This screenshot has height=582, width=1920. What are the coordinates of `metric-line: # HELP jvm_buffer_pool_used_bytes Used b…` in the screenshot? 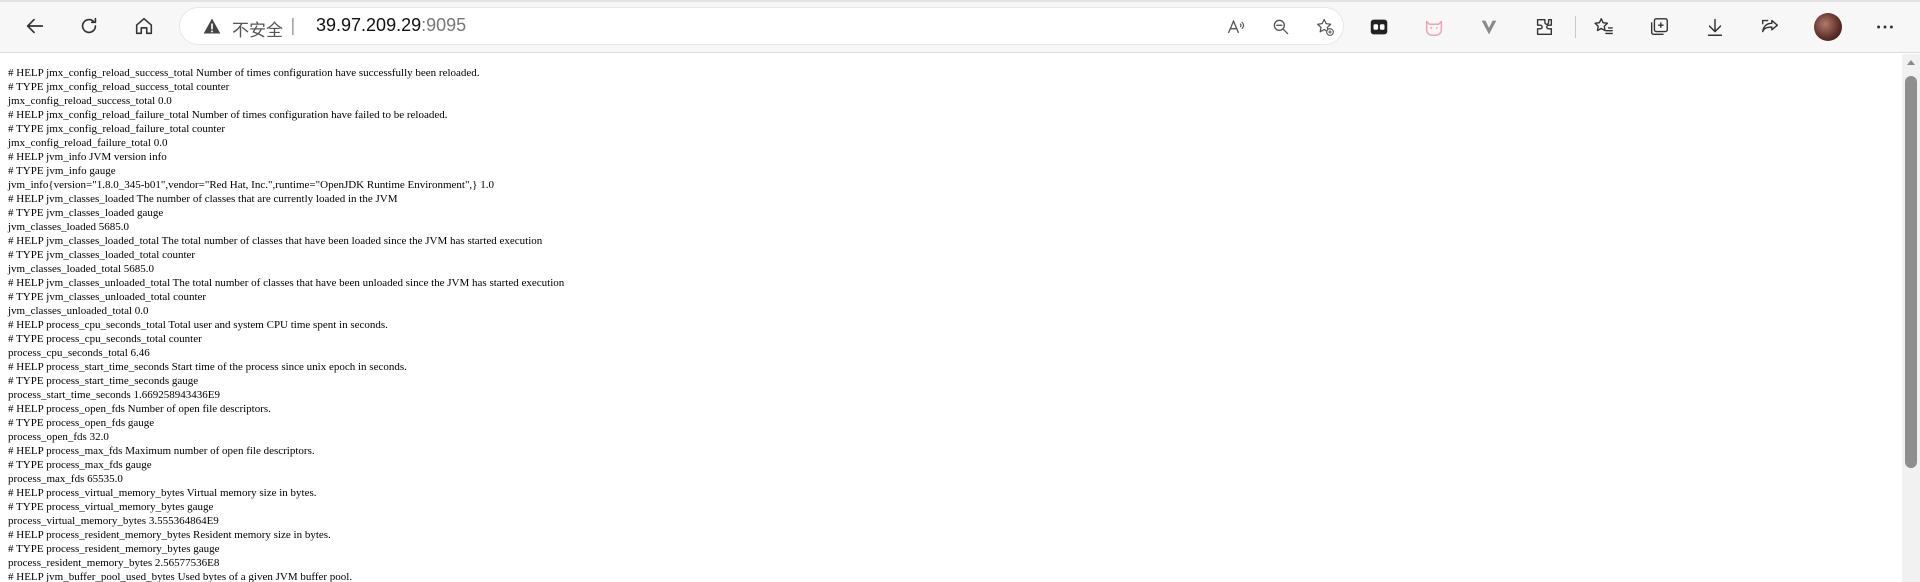 It's located at (180, 576).